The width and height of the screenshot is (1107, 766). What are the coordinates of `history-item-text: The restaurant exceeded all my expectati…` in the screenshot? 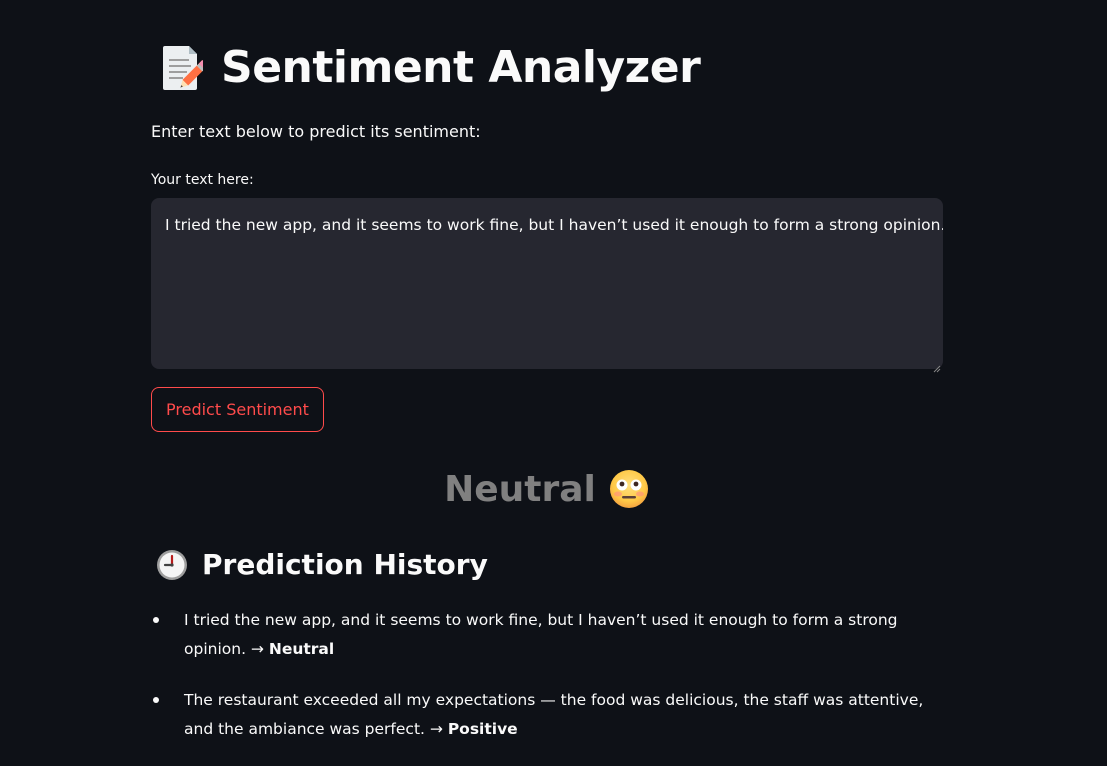 It's located at (554, 714).